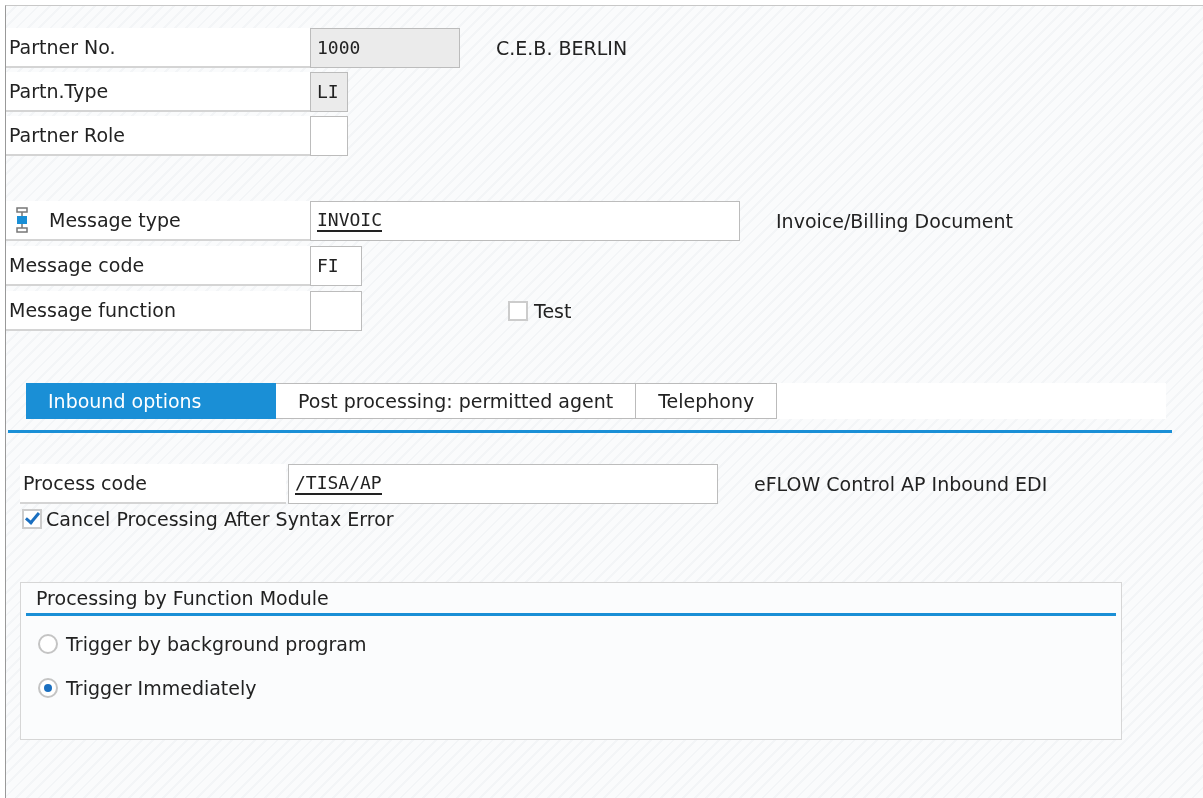  Describe the element at coordinates (22, 219) in the screenshot. I see `document-type-icon` at that location.